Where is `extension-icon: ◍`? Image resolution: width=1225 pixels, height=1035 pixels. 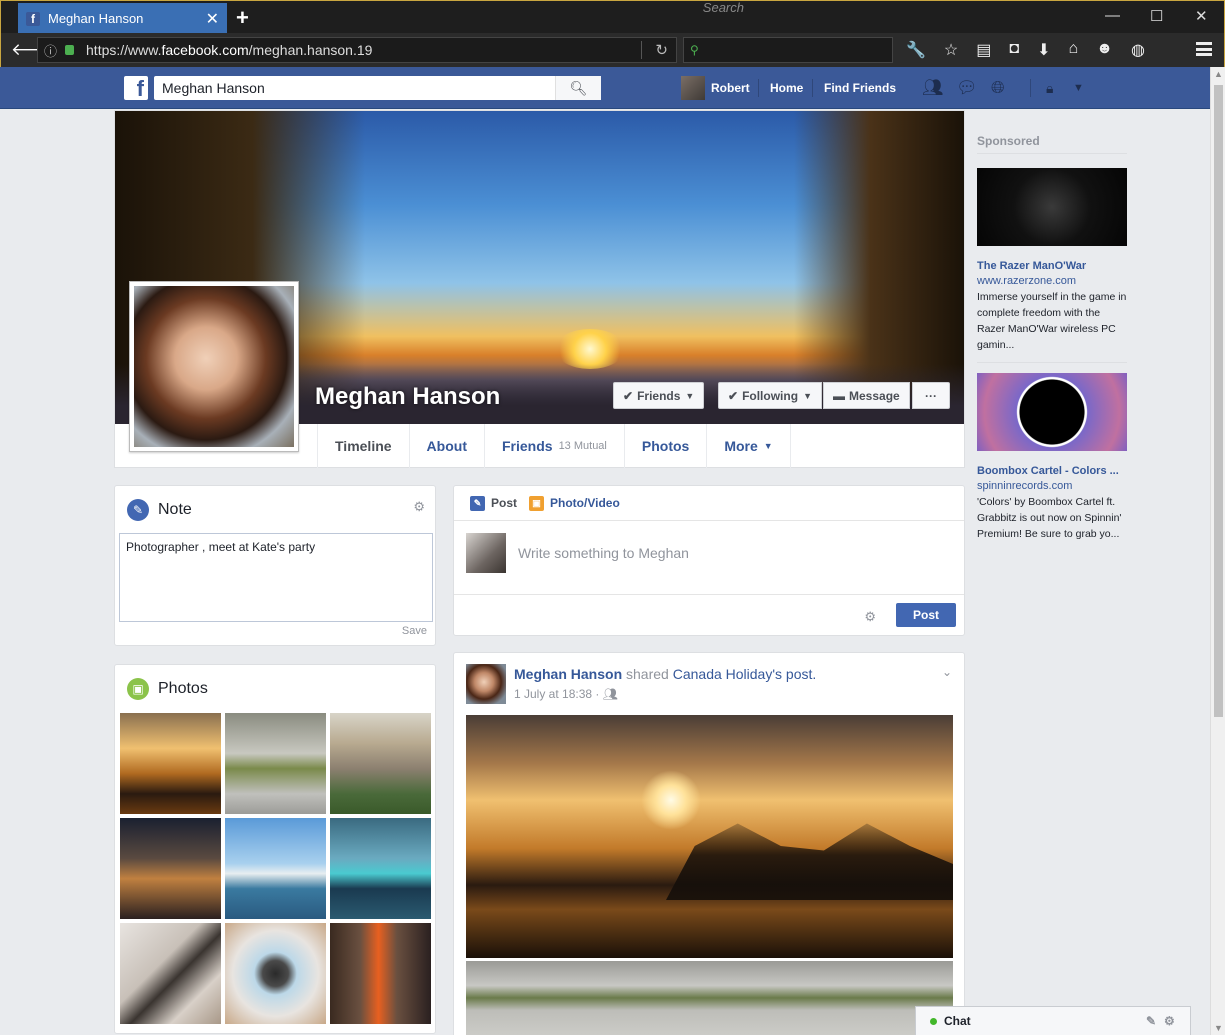 extension-icon: ◍ is located at coordinates (1138, 50).